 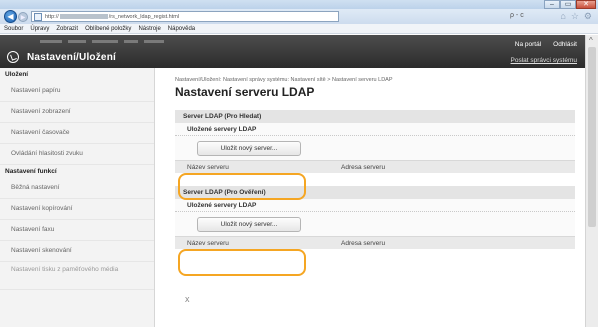 What do you see at coordinates (562, 16) in the screenshot?
I see `home-icon: ⌂` at bounding box center [562, 16].